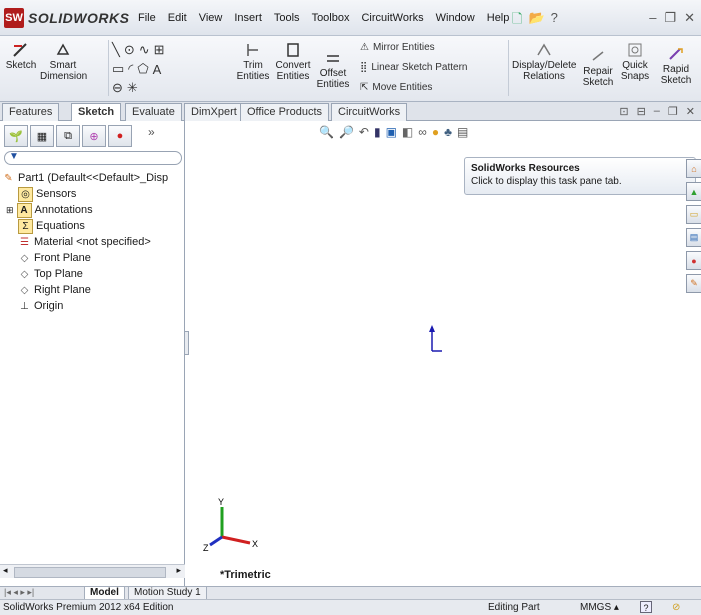 The image size is (701, 615). I want to click on configuration-manager-tab-icon: ⧉, so click(68, 136).